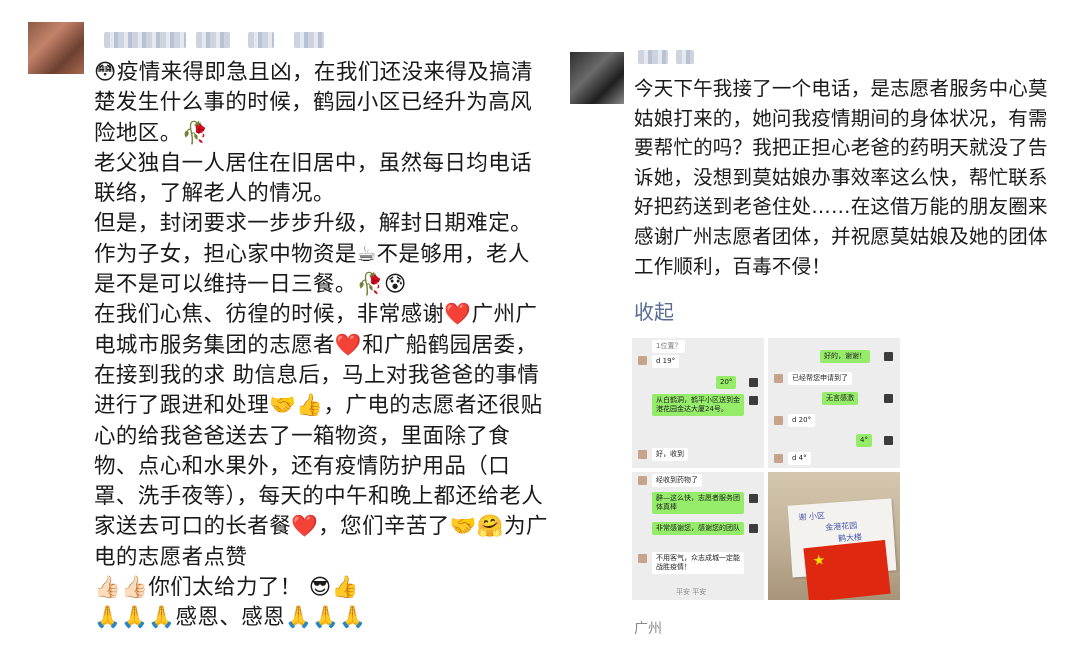 The width and height of the screenshot is (1080, 667). Describe the element at coordinates (490, 527) in the screenshot. I see `hugging-icon: 🤗` at that location.